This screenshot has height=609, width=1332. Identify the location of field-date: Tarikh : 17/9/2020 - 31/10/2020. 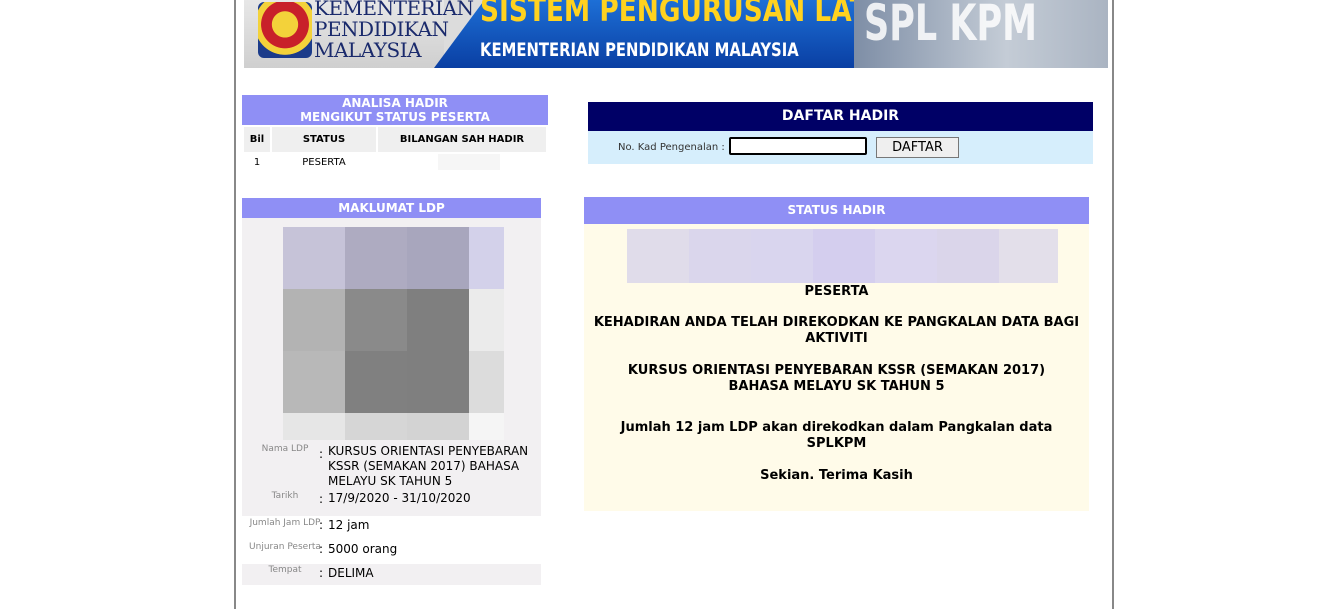
(391, 502).